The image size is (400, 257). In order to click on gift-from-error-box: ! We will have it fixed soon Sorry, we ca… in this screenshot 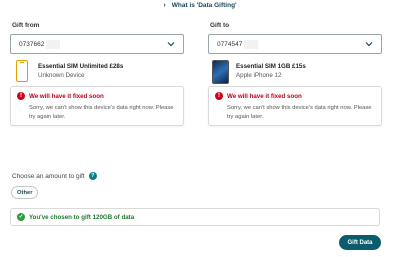, I will do `click(97, 106)`.